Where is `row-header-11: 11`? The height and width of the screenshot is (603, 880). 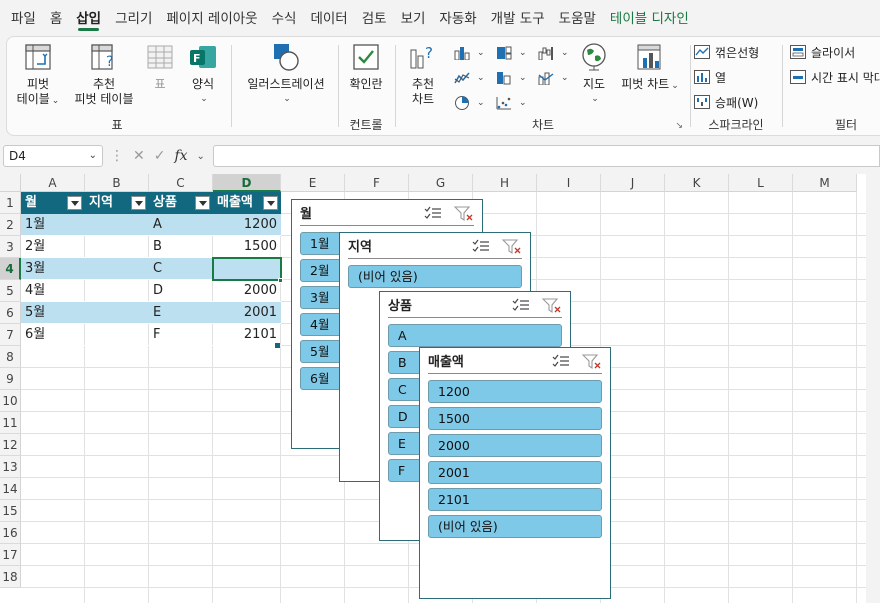 row-header-11: 11 is located at coordinates (10, 423).